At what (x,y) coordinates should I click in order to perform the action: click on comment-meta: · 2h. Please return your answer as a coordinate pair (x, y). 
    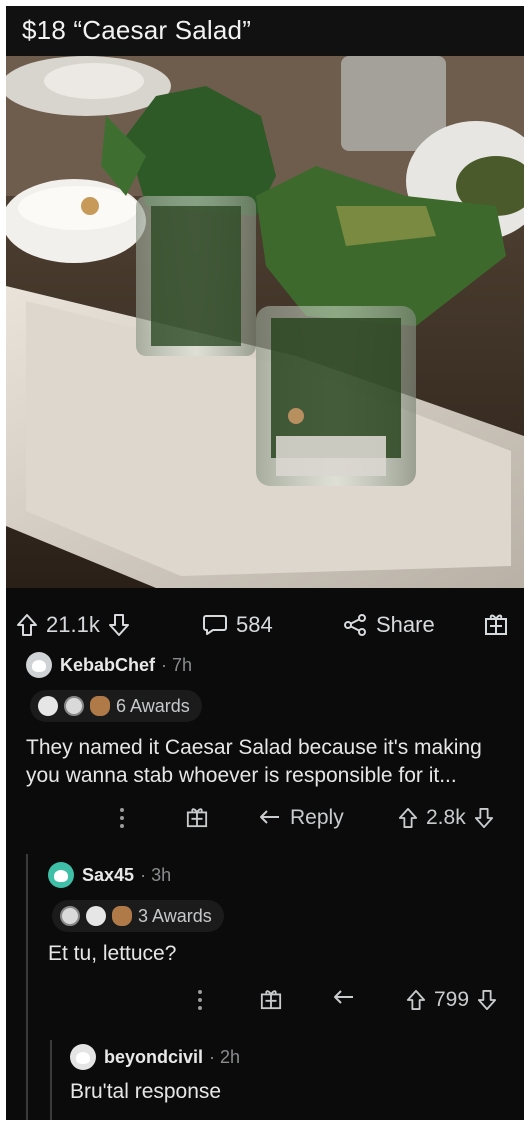
    Looking at the image, I should click on (225, 1056).